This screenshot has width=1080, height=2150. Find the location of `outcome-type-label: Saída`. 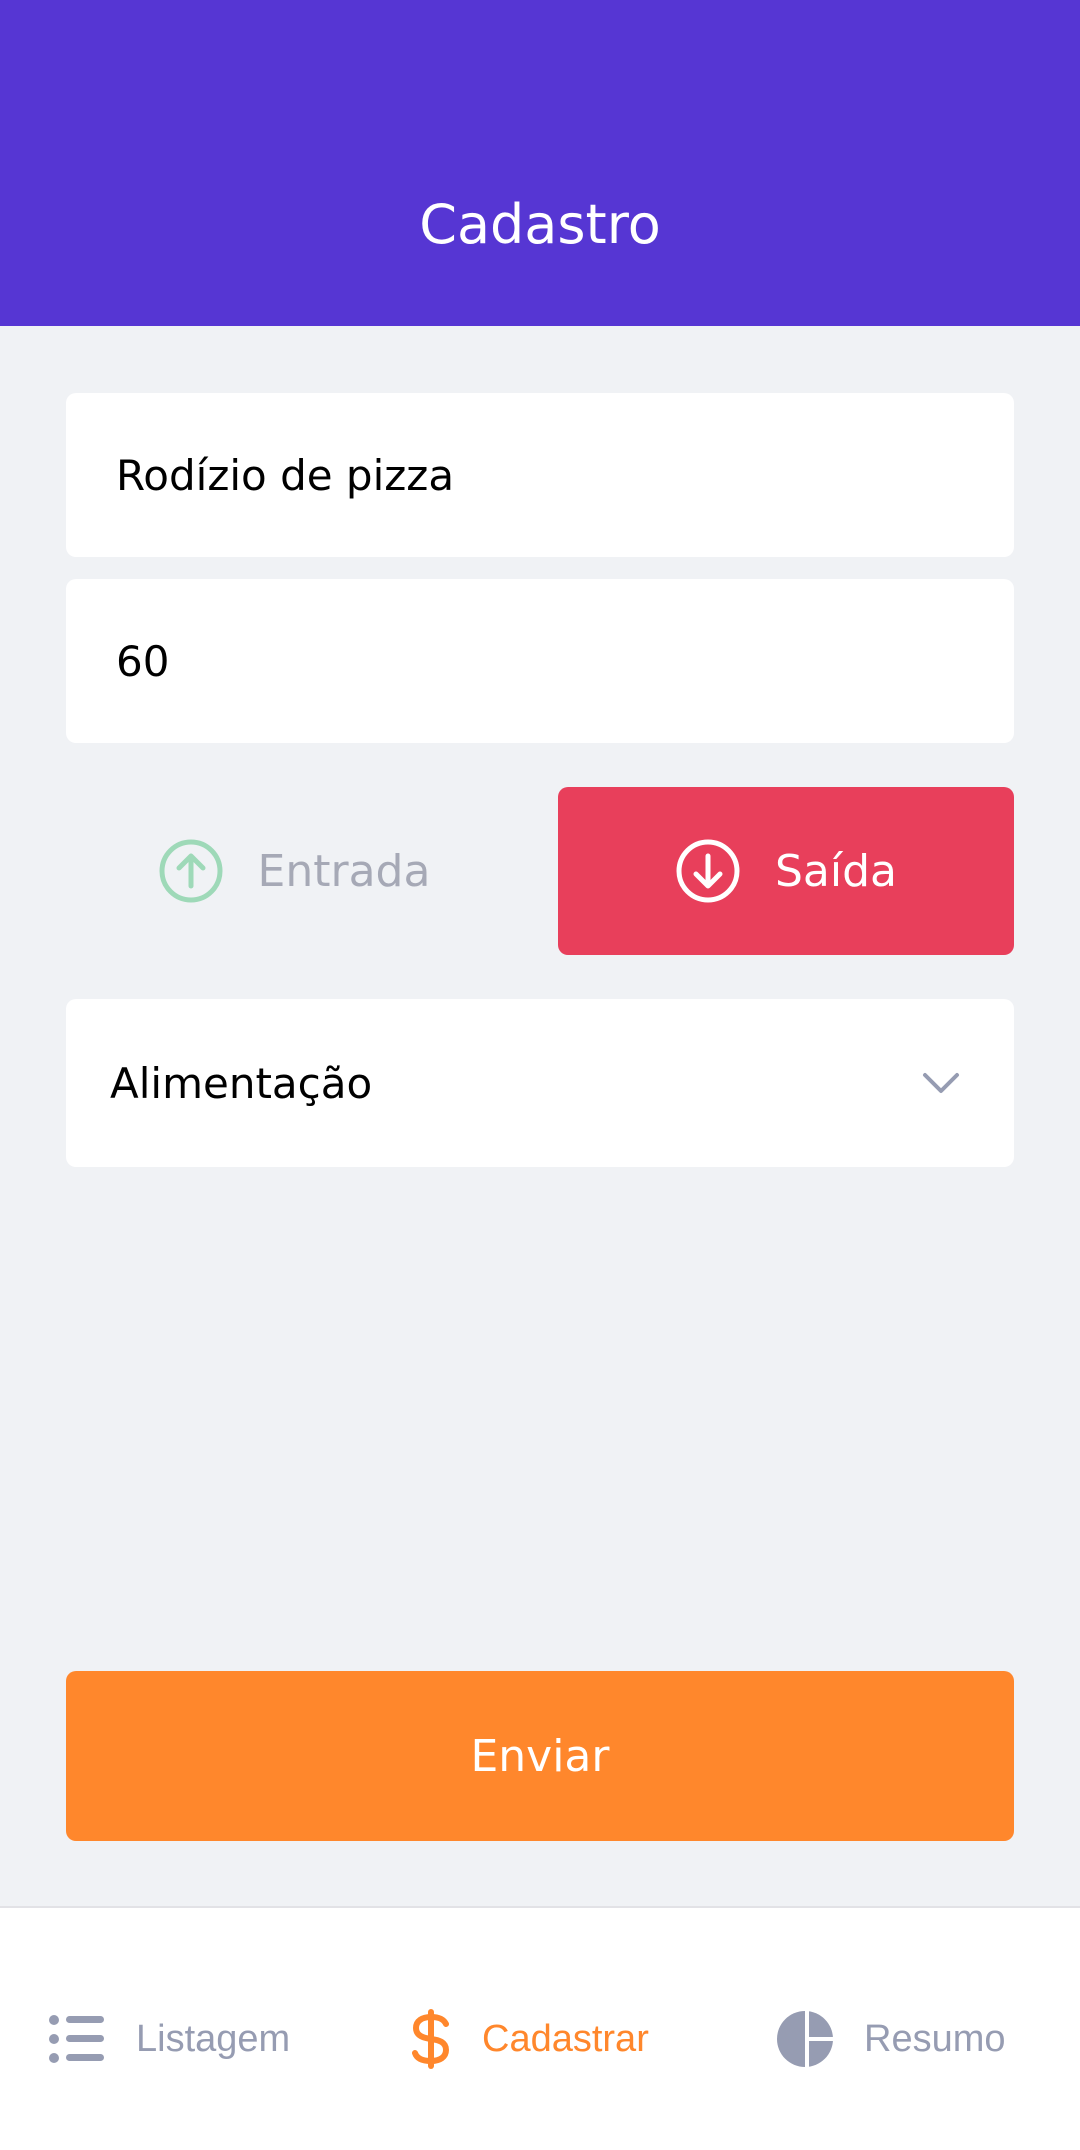

outcome-type-label: Saída is located at coordinates (835, 871).